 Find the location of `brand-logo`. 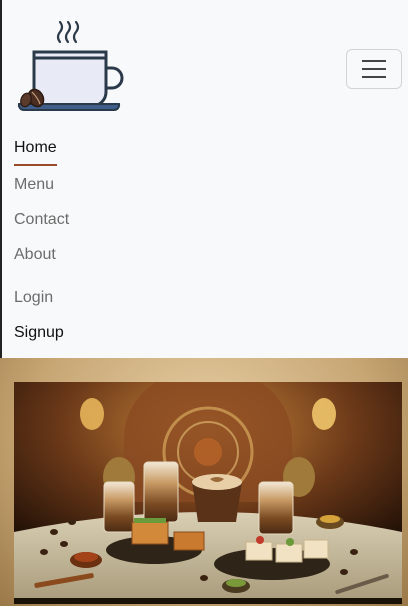

brand-logo is located at coordinates (71, 68).